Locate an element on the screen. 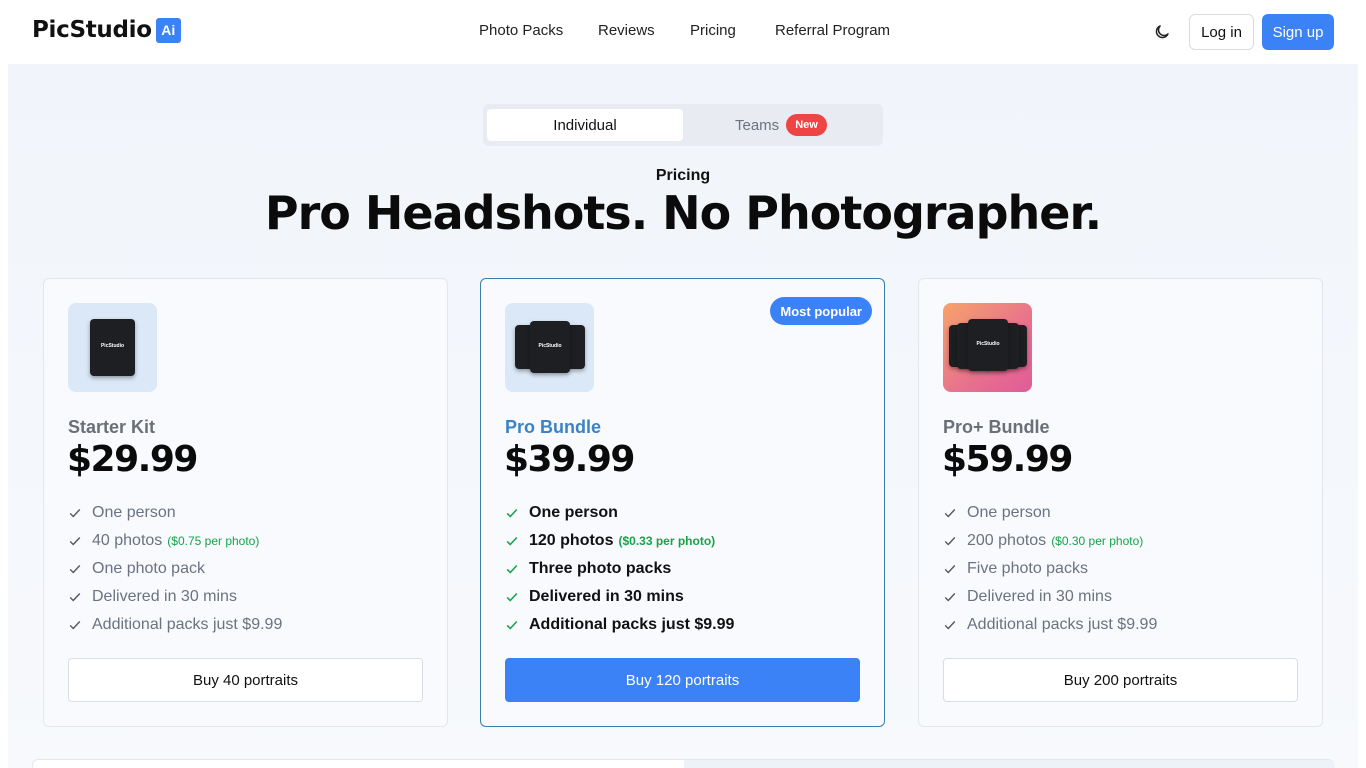  feature-item: Five photo packs is located at coordinates (1050, 569).